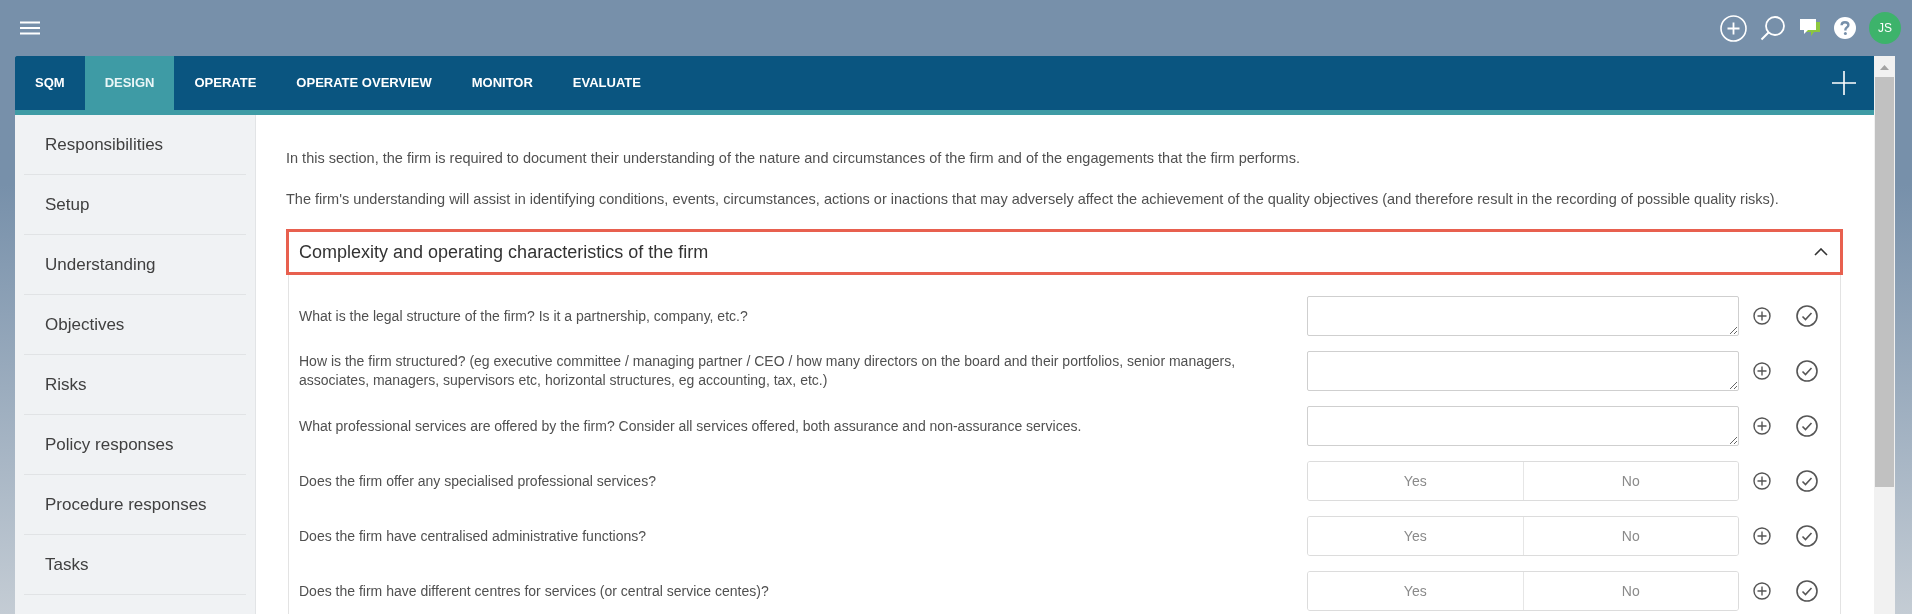 The height and width of the screenshot is (614, 1912). I want to click on question-text: Does the firm have centralised administrative functions?, so click(473, 536).